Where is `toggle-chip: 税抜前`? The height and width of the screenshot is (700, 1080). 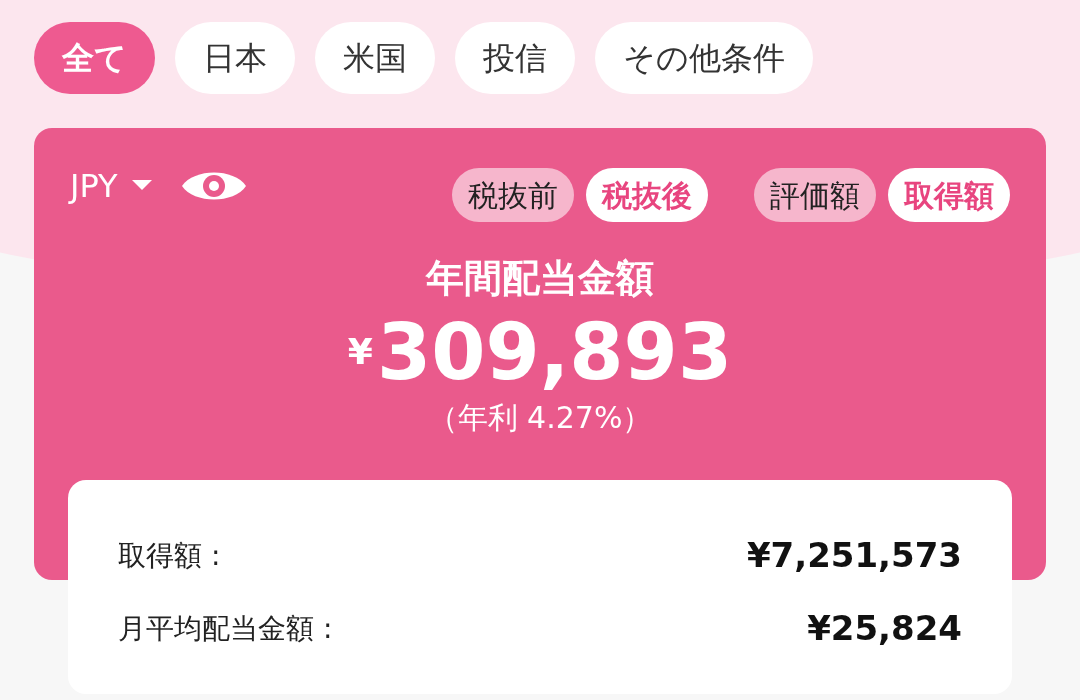
toggle-chip: 税抜前 is located at coordinates (513, 195).